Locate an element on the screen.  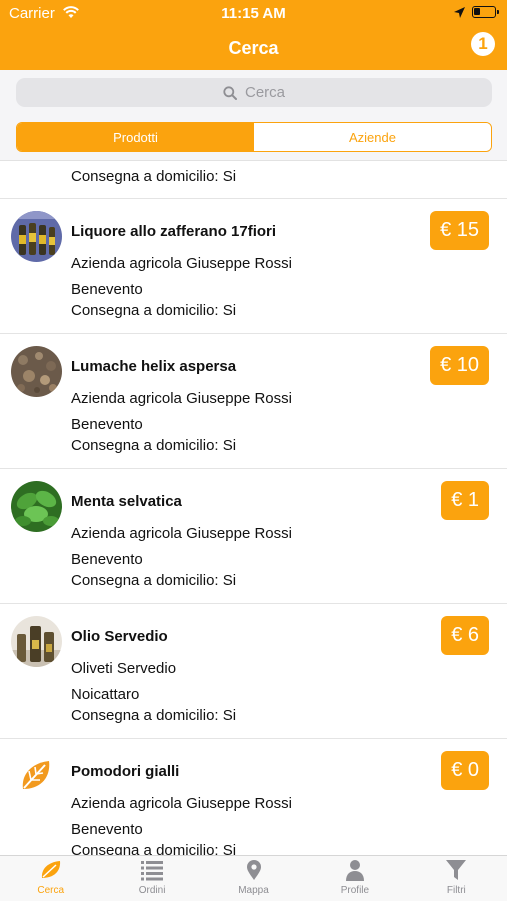
tab-mappa: Mappa is located at coordinates (253, 878).